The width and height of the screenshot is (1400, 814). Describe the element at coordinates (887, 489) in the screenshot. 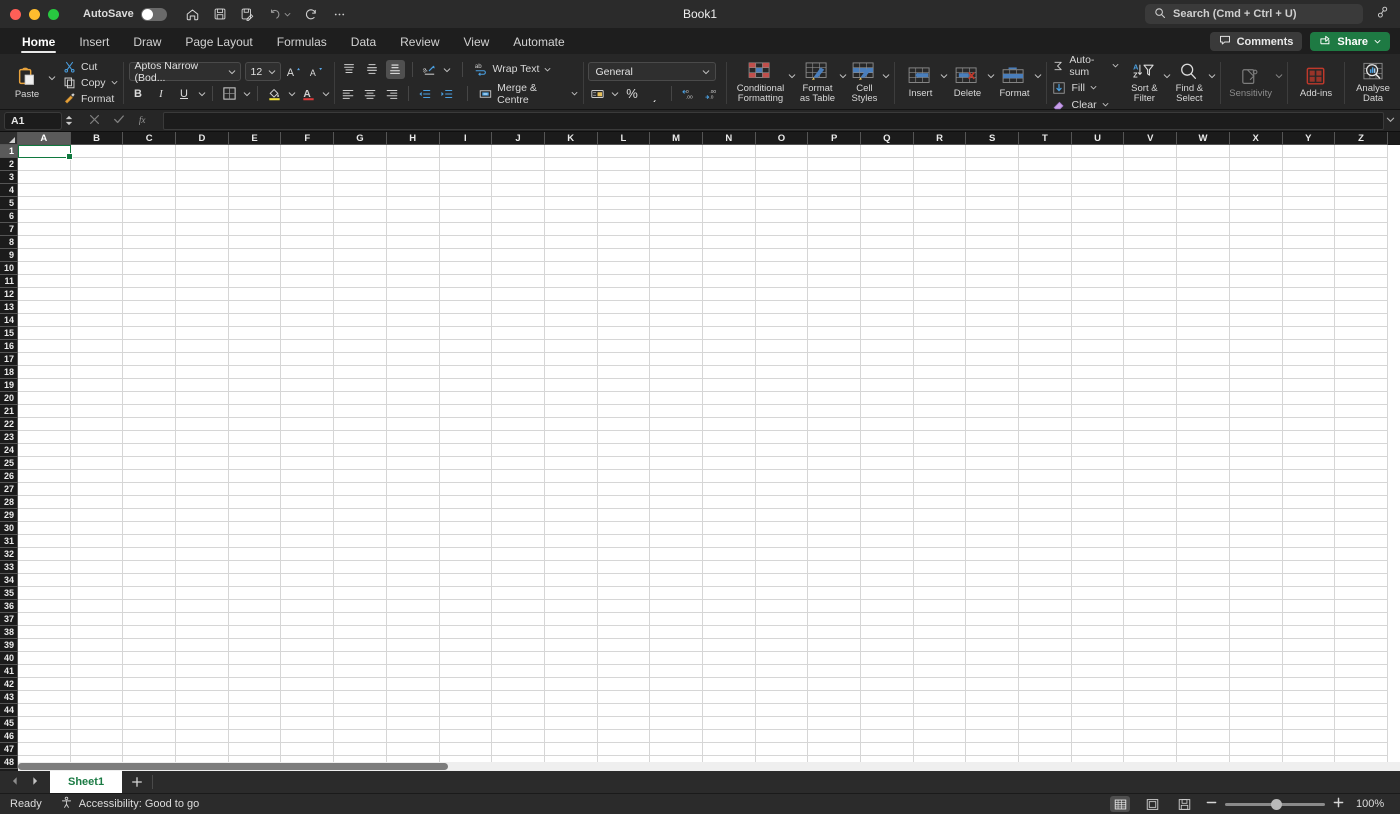

I see `cell-Q27` at that location.